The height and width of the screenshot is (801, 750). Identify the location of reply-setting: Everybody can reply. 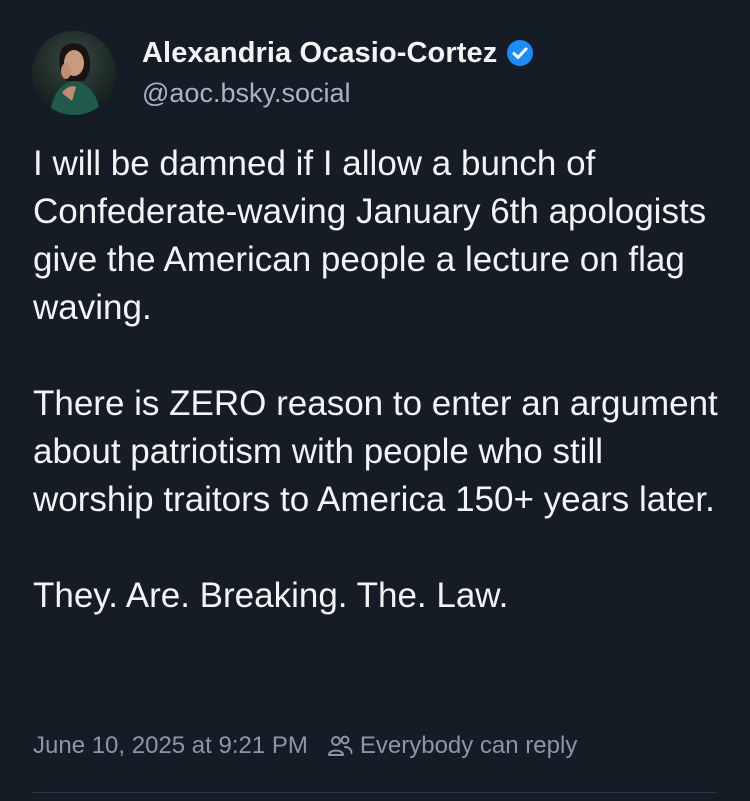
(451, 746).